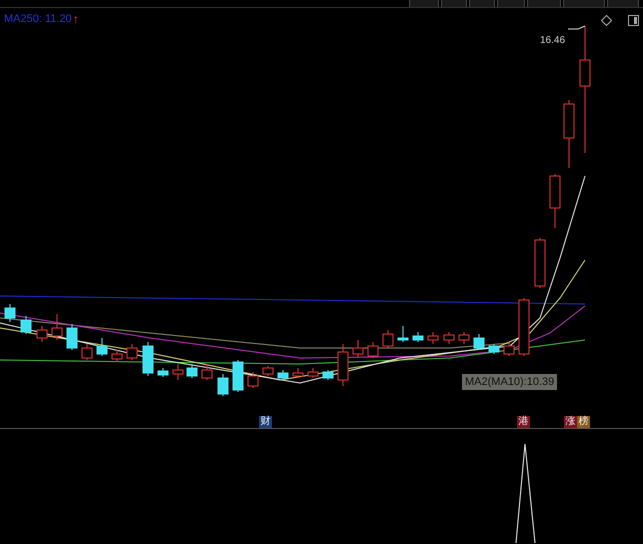 The width and height of the screenshot is (643, 544). Describe the element at coordinates (570, 422) in the screenshot. I see `event-marker: 涨` at that location.